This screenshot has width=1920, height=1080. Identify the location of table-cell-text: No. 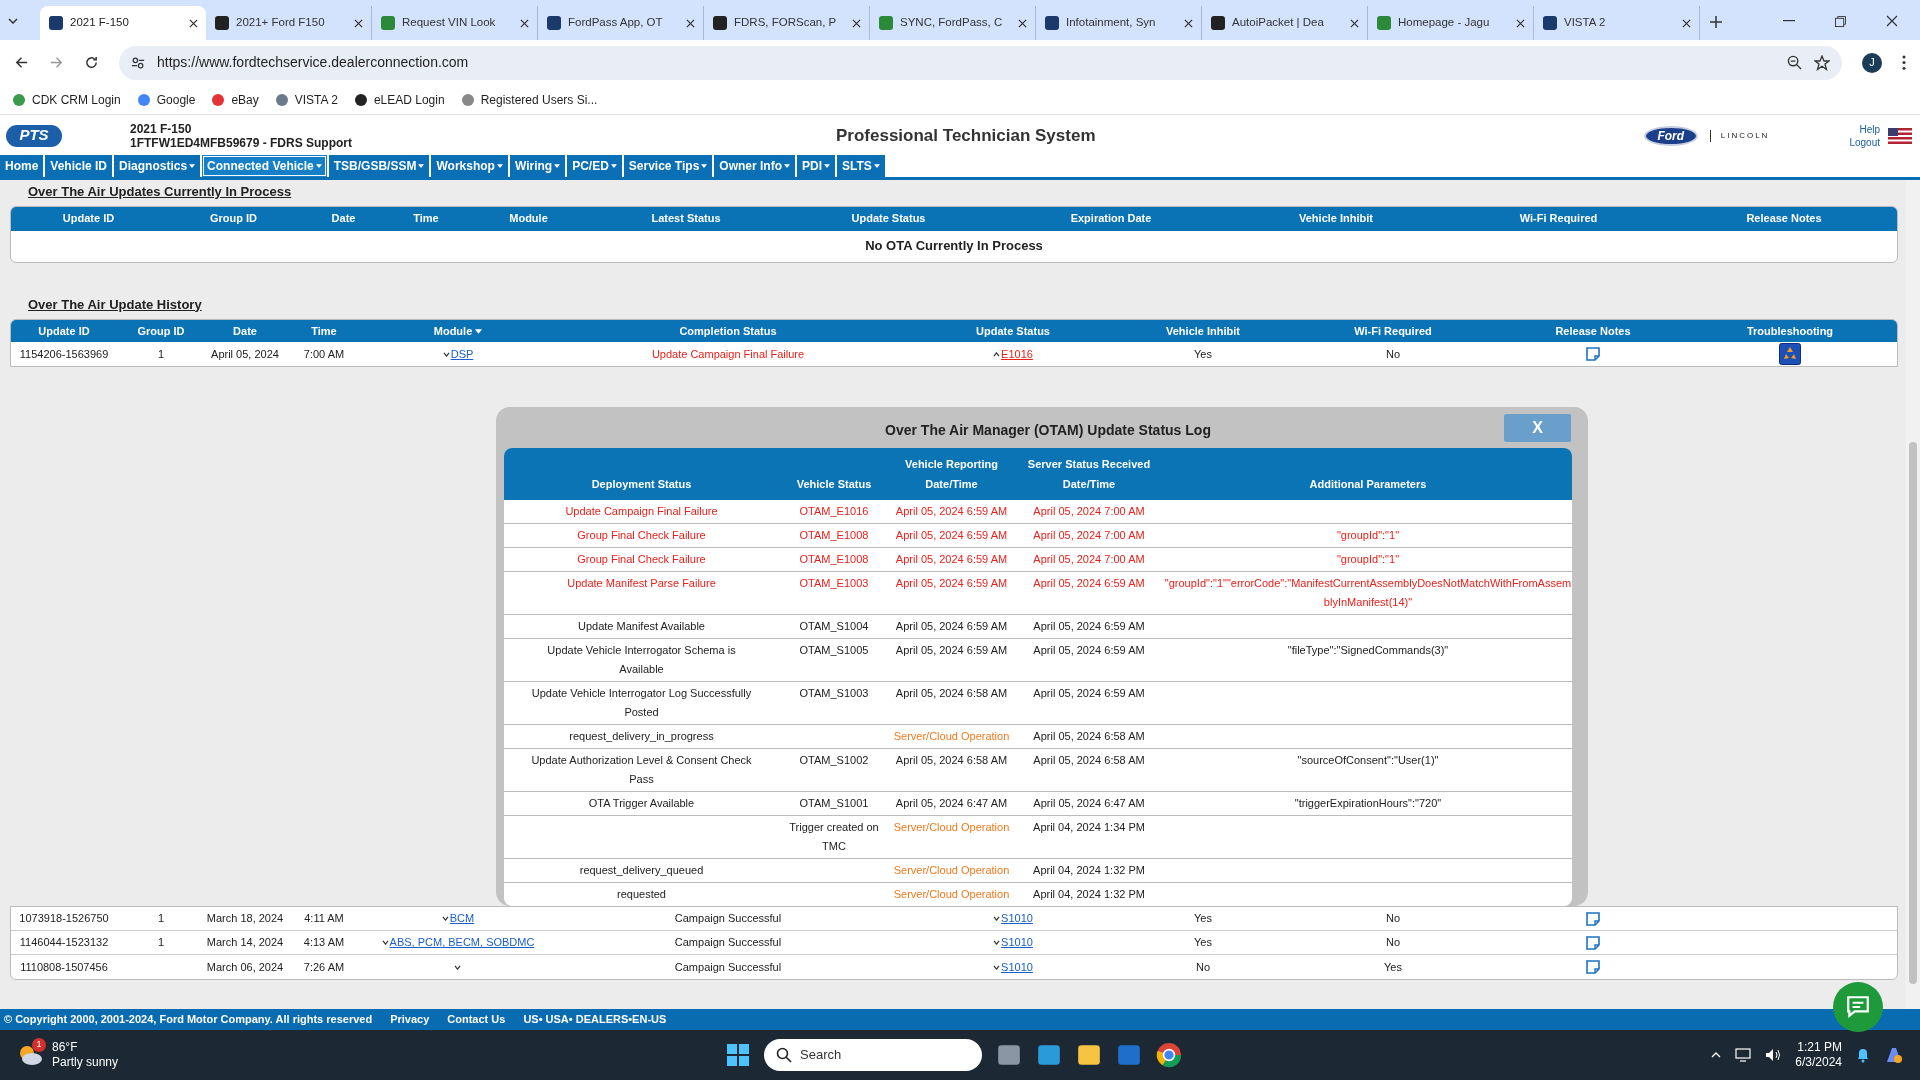
(1393, 943).